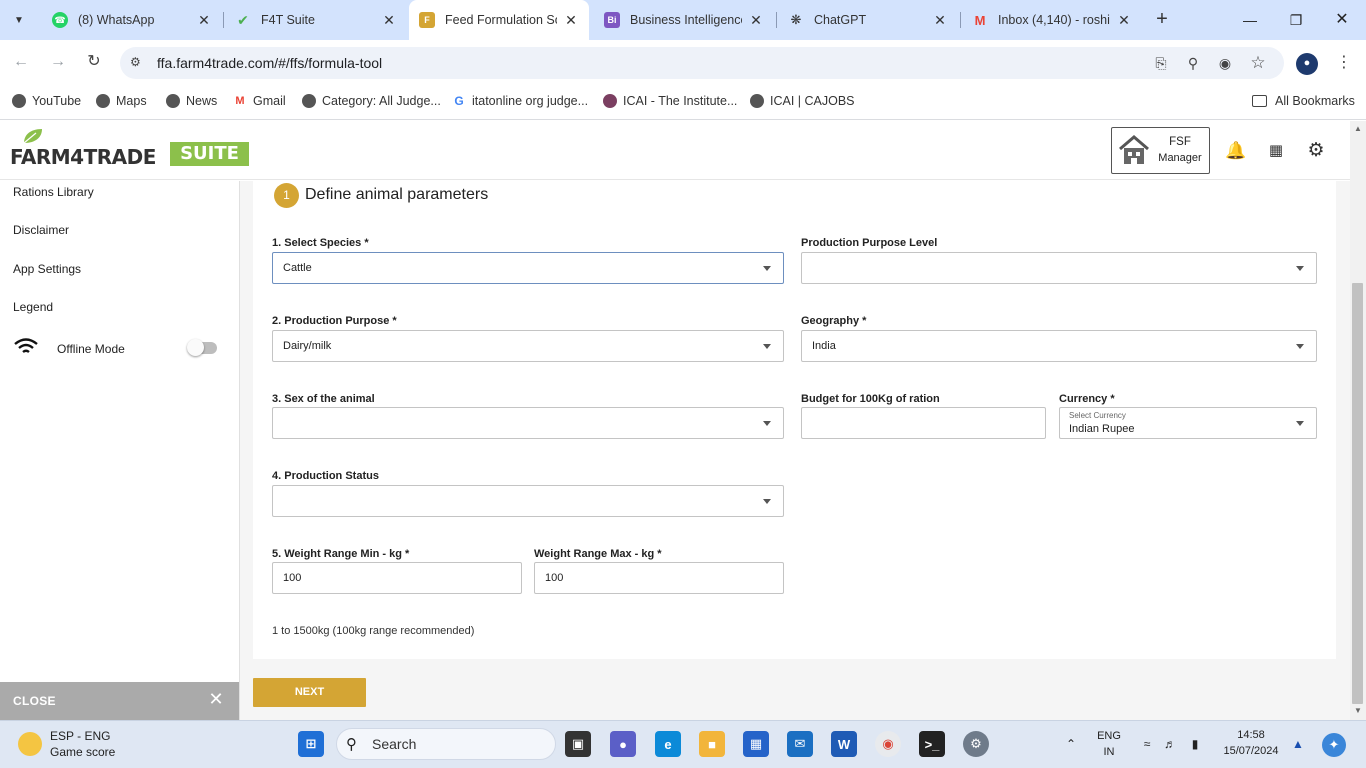 The width and height of the screenshot is (1366, 768). I want to click on scroll-up-arrow-icon: ▲, so click(1358, 129).